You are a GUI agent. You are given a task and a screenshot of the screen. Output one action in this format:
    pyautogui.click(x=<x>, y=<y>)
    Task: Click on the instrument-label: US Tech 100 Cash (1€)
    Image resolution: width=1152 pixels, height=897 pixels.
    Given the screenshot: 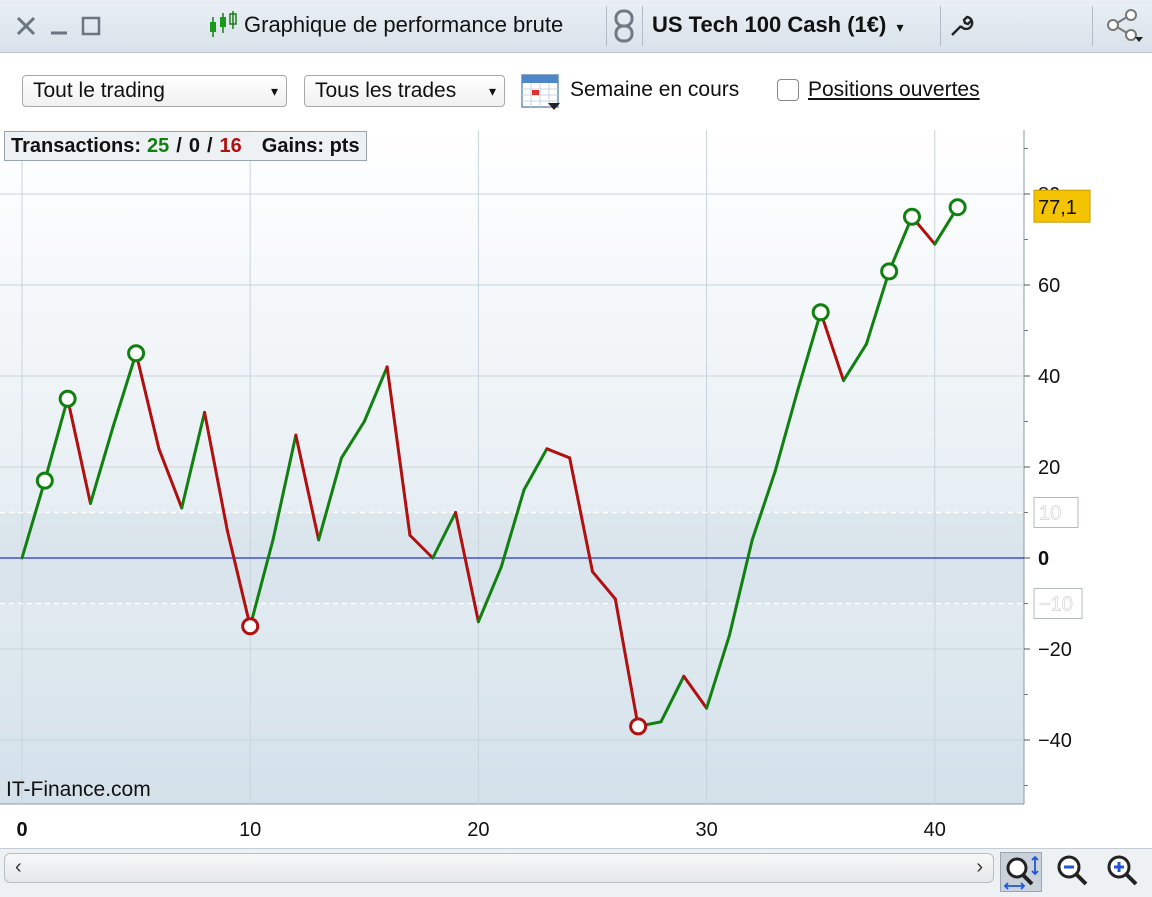 What is the action you would take?
    pyautogui.click(x=769, y=24)
    